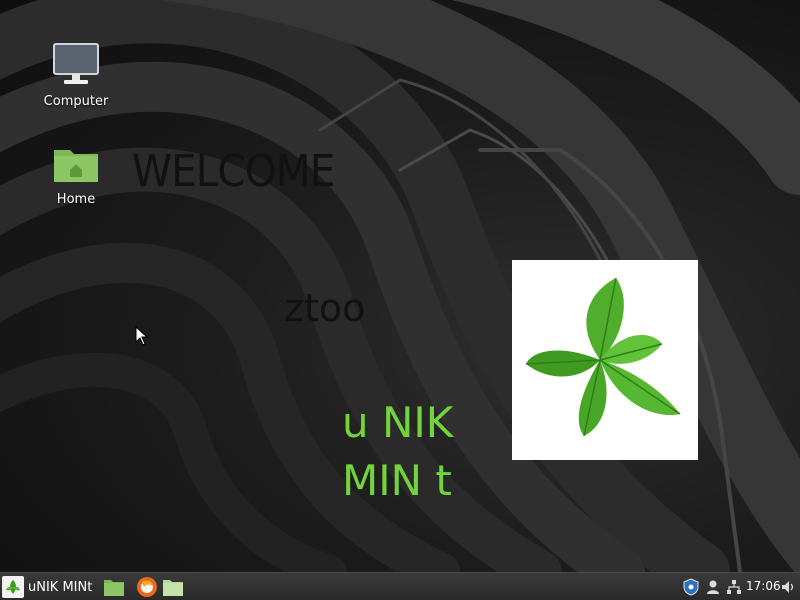 This screenshot has width=800, height=600. What do you see at coordinates (142, 336) in the screenshot?
I see `mouse-pointer-icon` at bounding box center [142, 336].